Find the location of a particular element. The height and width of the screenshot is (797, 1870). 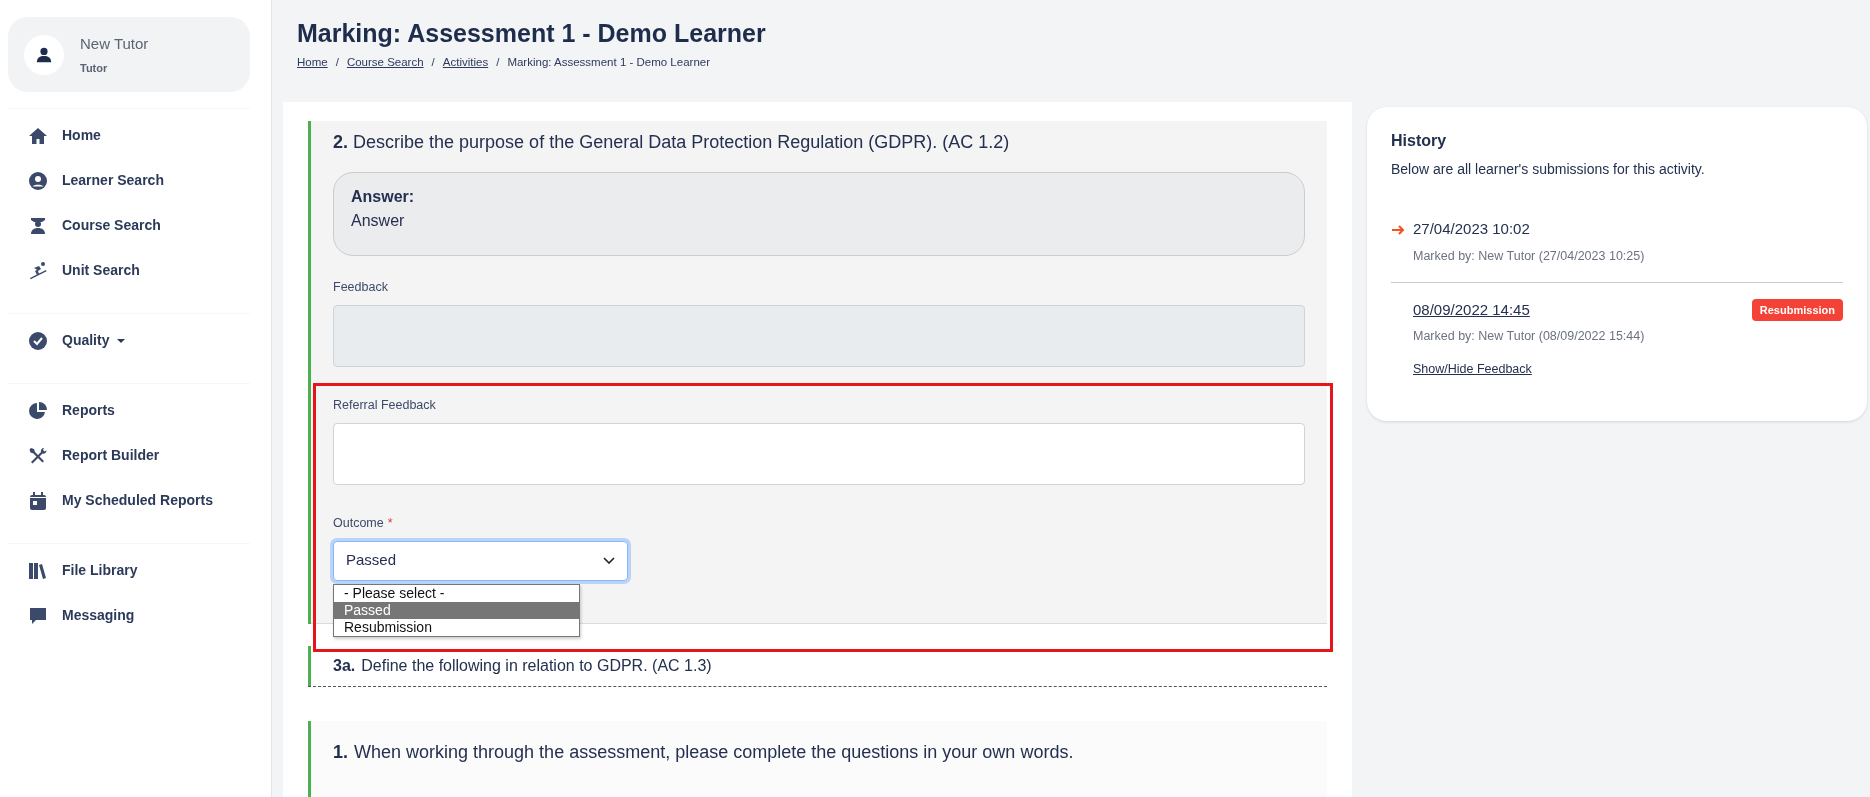

sidebar-item: My Scheduled Reports is located at coordinates (139, 500).